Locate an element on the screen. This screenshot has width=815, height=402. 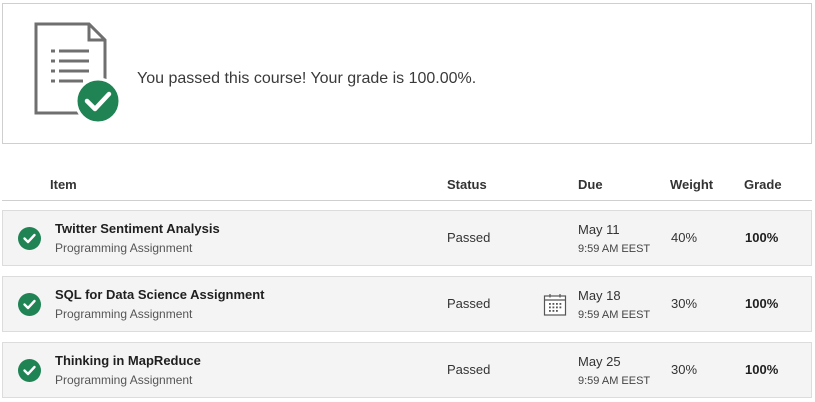
due-date: May 25 is located at coordinates (599, 361).